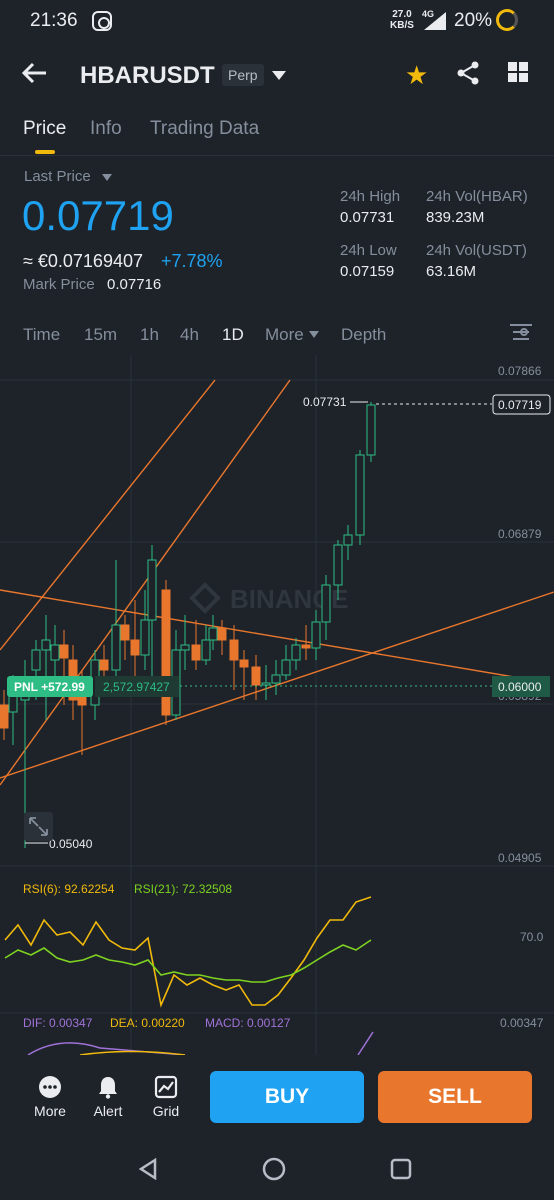 The height and width of the screenshot is (1200, 554). I want to click on last-price-label: Last Price, so click(57, 176).